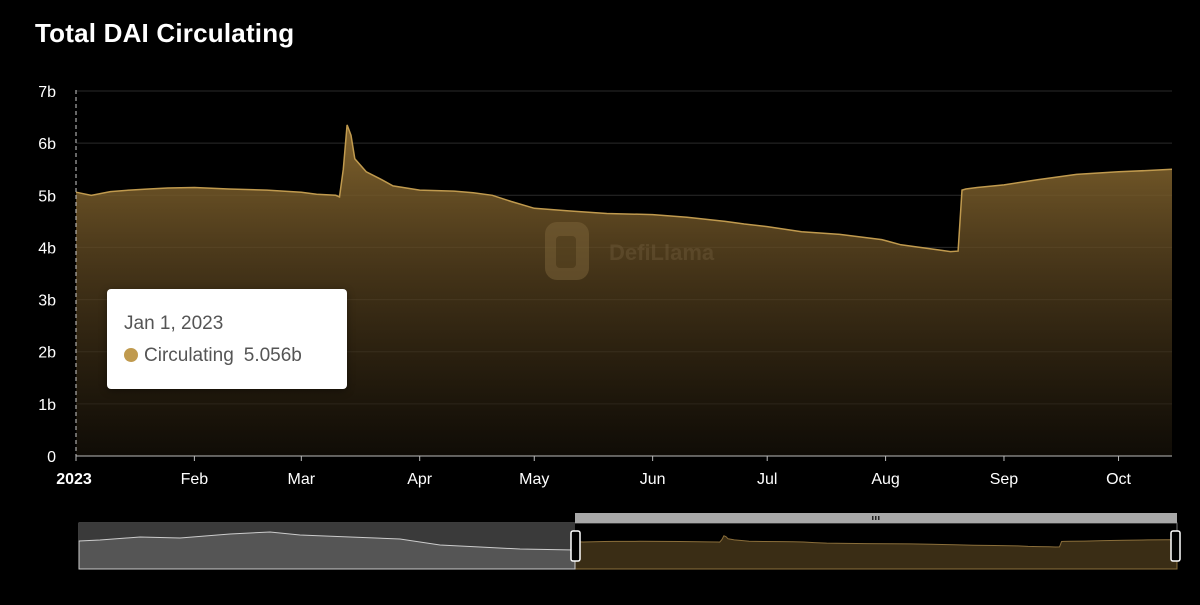 The width and height of the screenshot is (1200, 605). I want to click on zoom-handle-right, so click(1175, 546).